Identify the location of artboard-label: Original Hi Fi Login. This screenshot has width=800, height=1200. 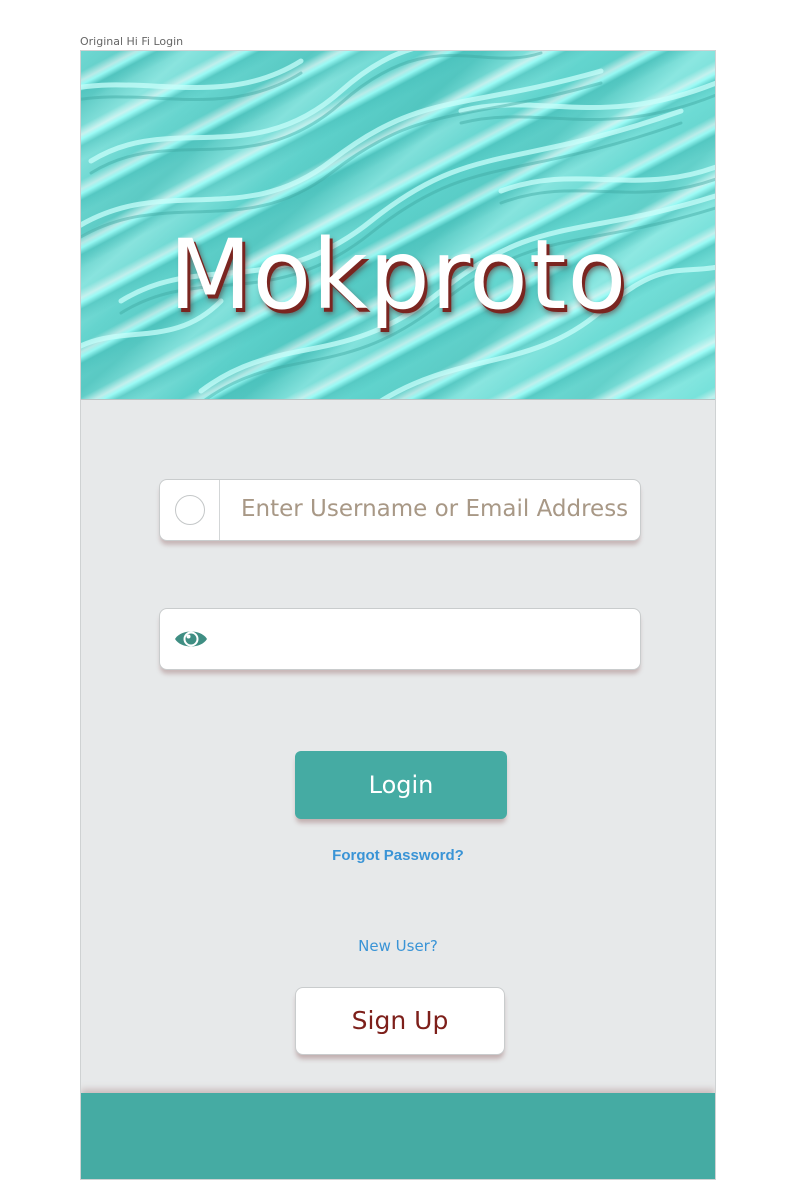
(132, 41).